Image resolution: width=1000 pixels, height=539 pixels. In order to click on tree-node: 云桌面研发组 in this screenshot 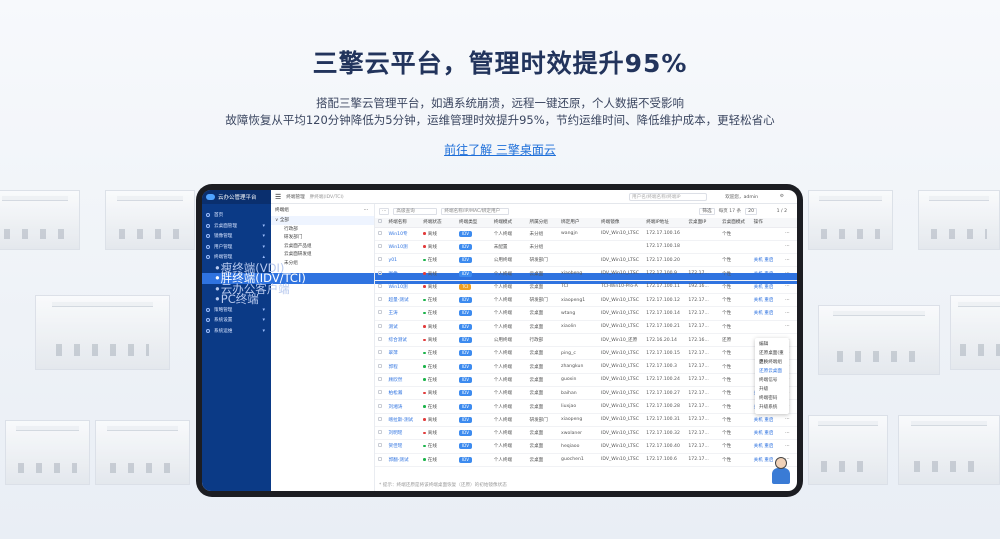, I will do `click(322, 254)`.